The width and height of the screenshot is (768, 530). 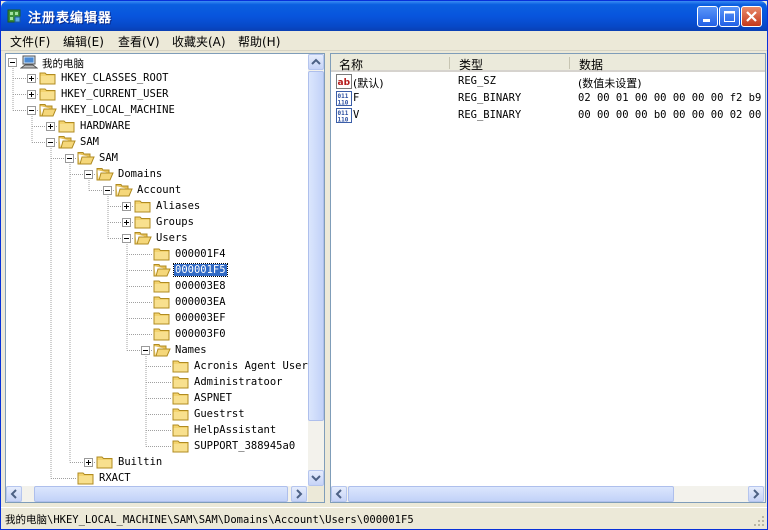 I want to click on regedit-icon, so click(x=14, y=16).